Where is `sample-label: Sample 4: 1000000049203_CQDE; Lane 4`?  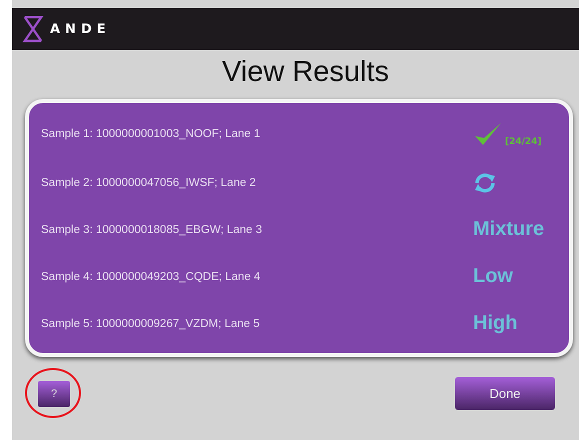 sample-label: Sample 4: 1000000049203_CQDE; Lane 4 is located at coordinates (150, 276).